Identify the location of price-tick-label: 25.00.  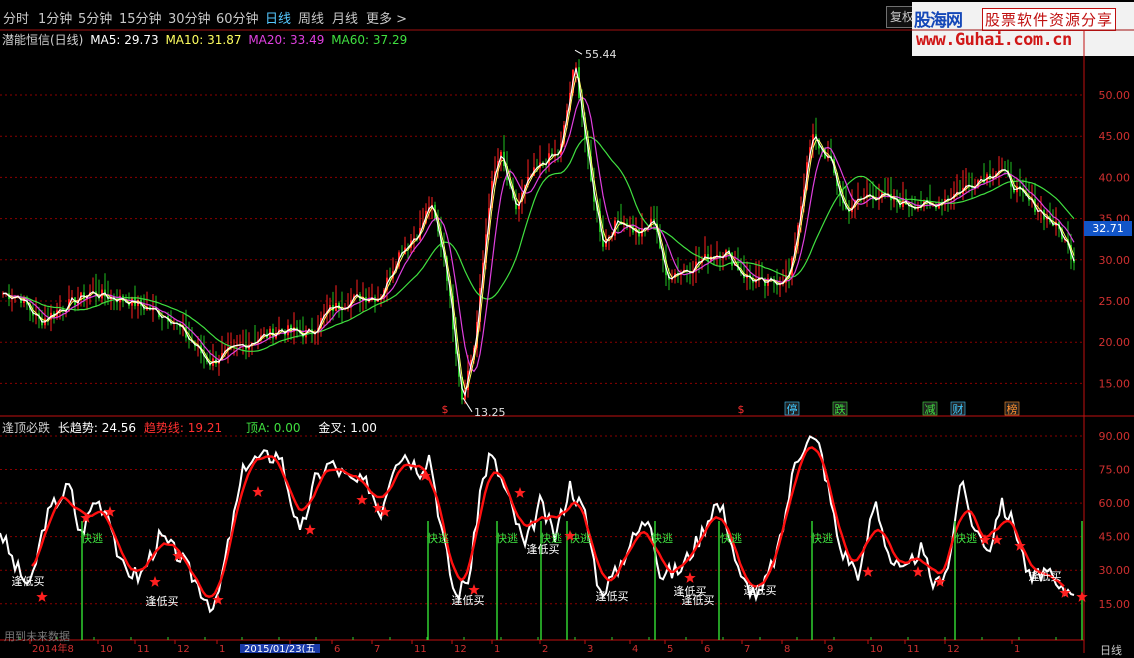
(1115, 301).